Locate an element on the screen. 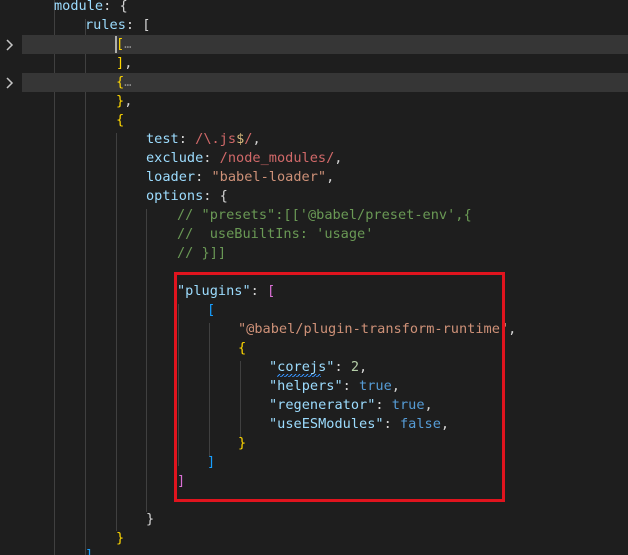 This screenshot has height=555, width=628. token-bracket: [ is located at coordinates (120, 44).